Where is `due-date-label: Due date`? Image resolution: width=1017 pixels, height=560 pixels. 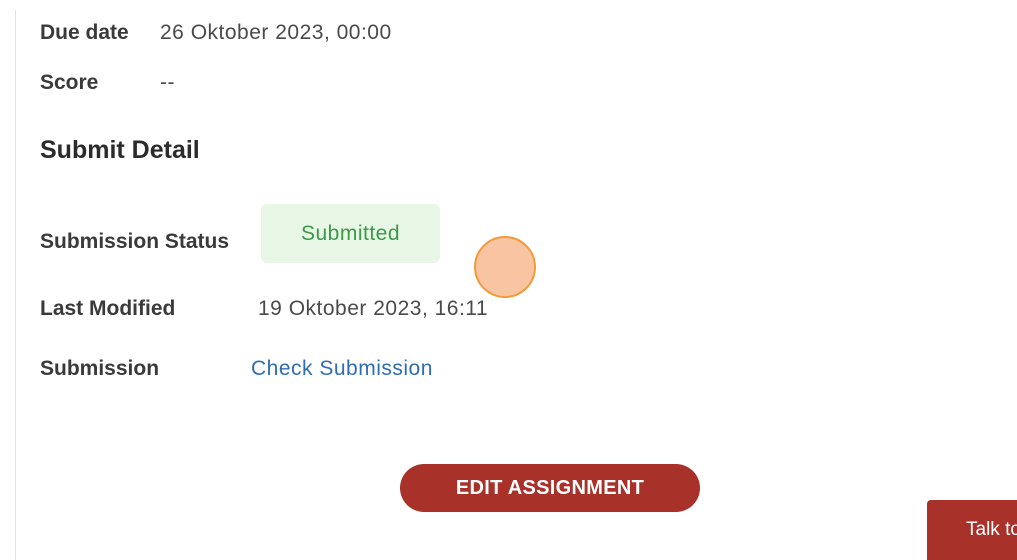
due-date-label: Due date is located at coordinates (84, 32).